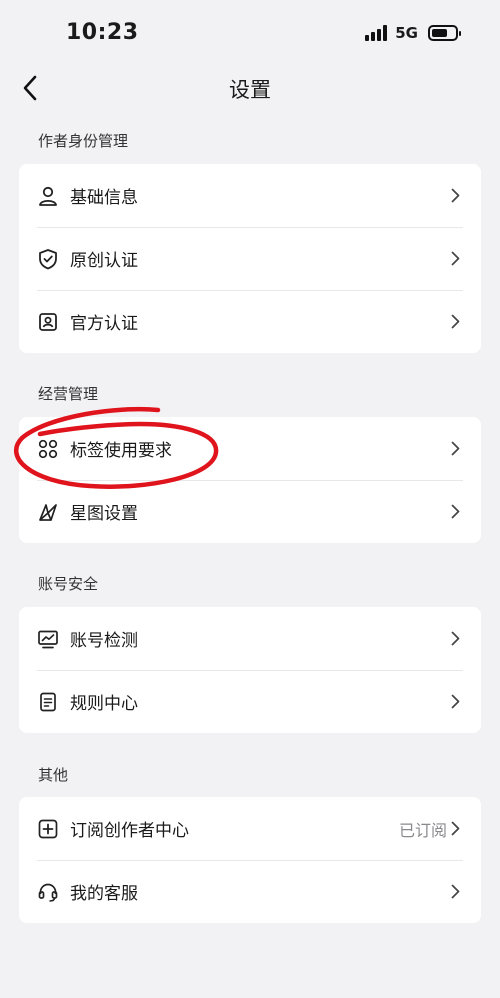 The height and width of the screenshot is (998, 500). I want to click on row-rules-center: 规则中心, so click(250, 701).